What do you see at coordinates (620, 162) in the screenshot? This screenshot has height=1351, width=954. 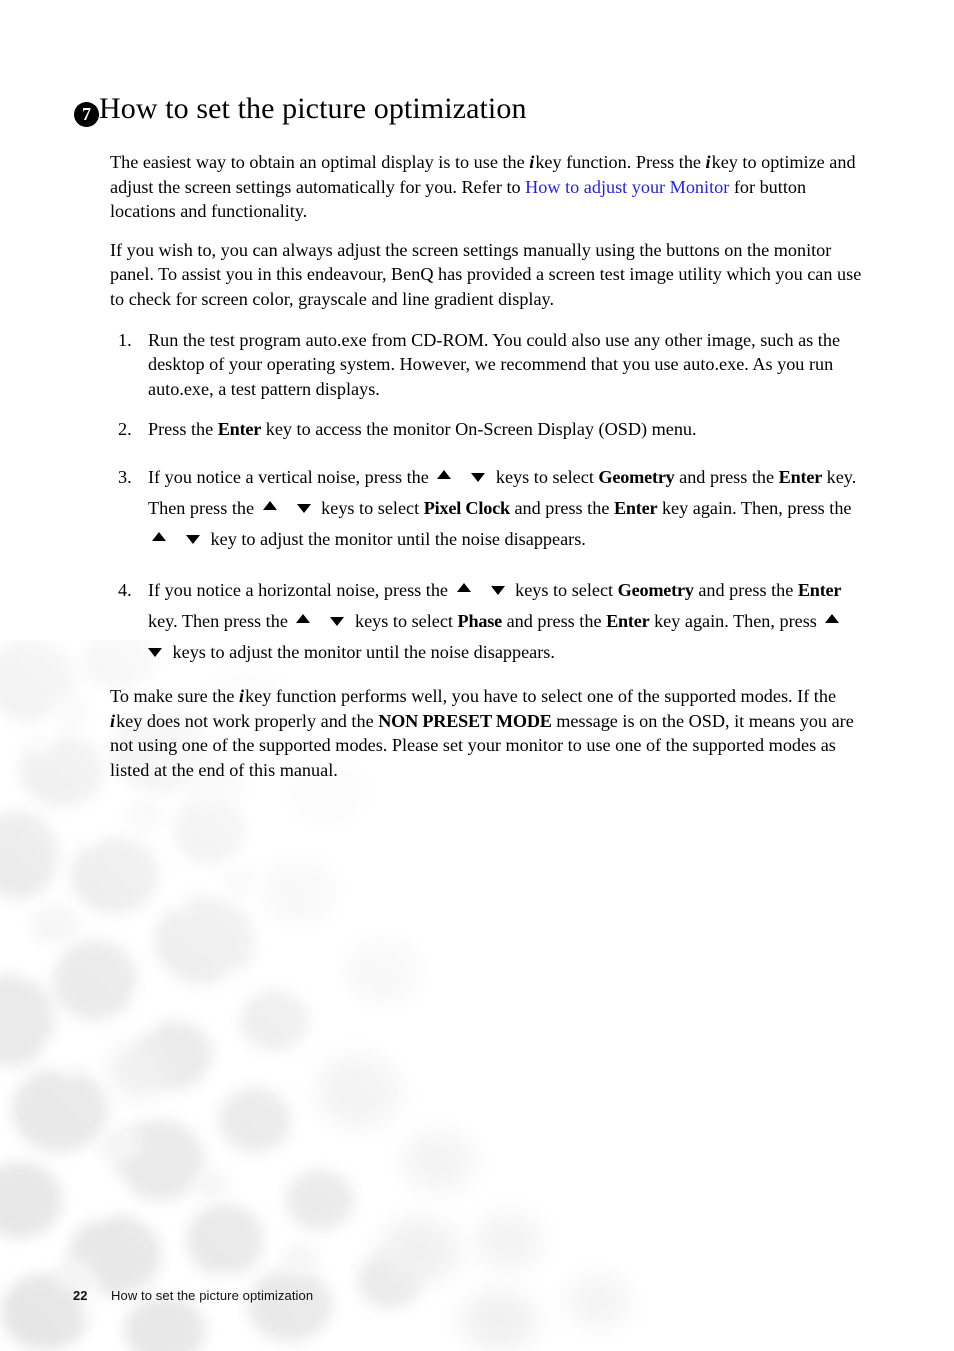 I see `intro-p1-part-b: key function. Press the` at bounding box center [620, 162].